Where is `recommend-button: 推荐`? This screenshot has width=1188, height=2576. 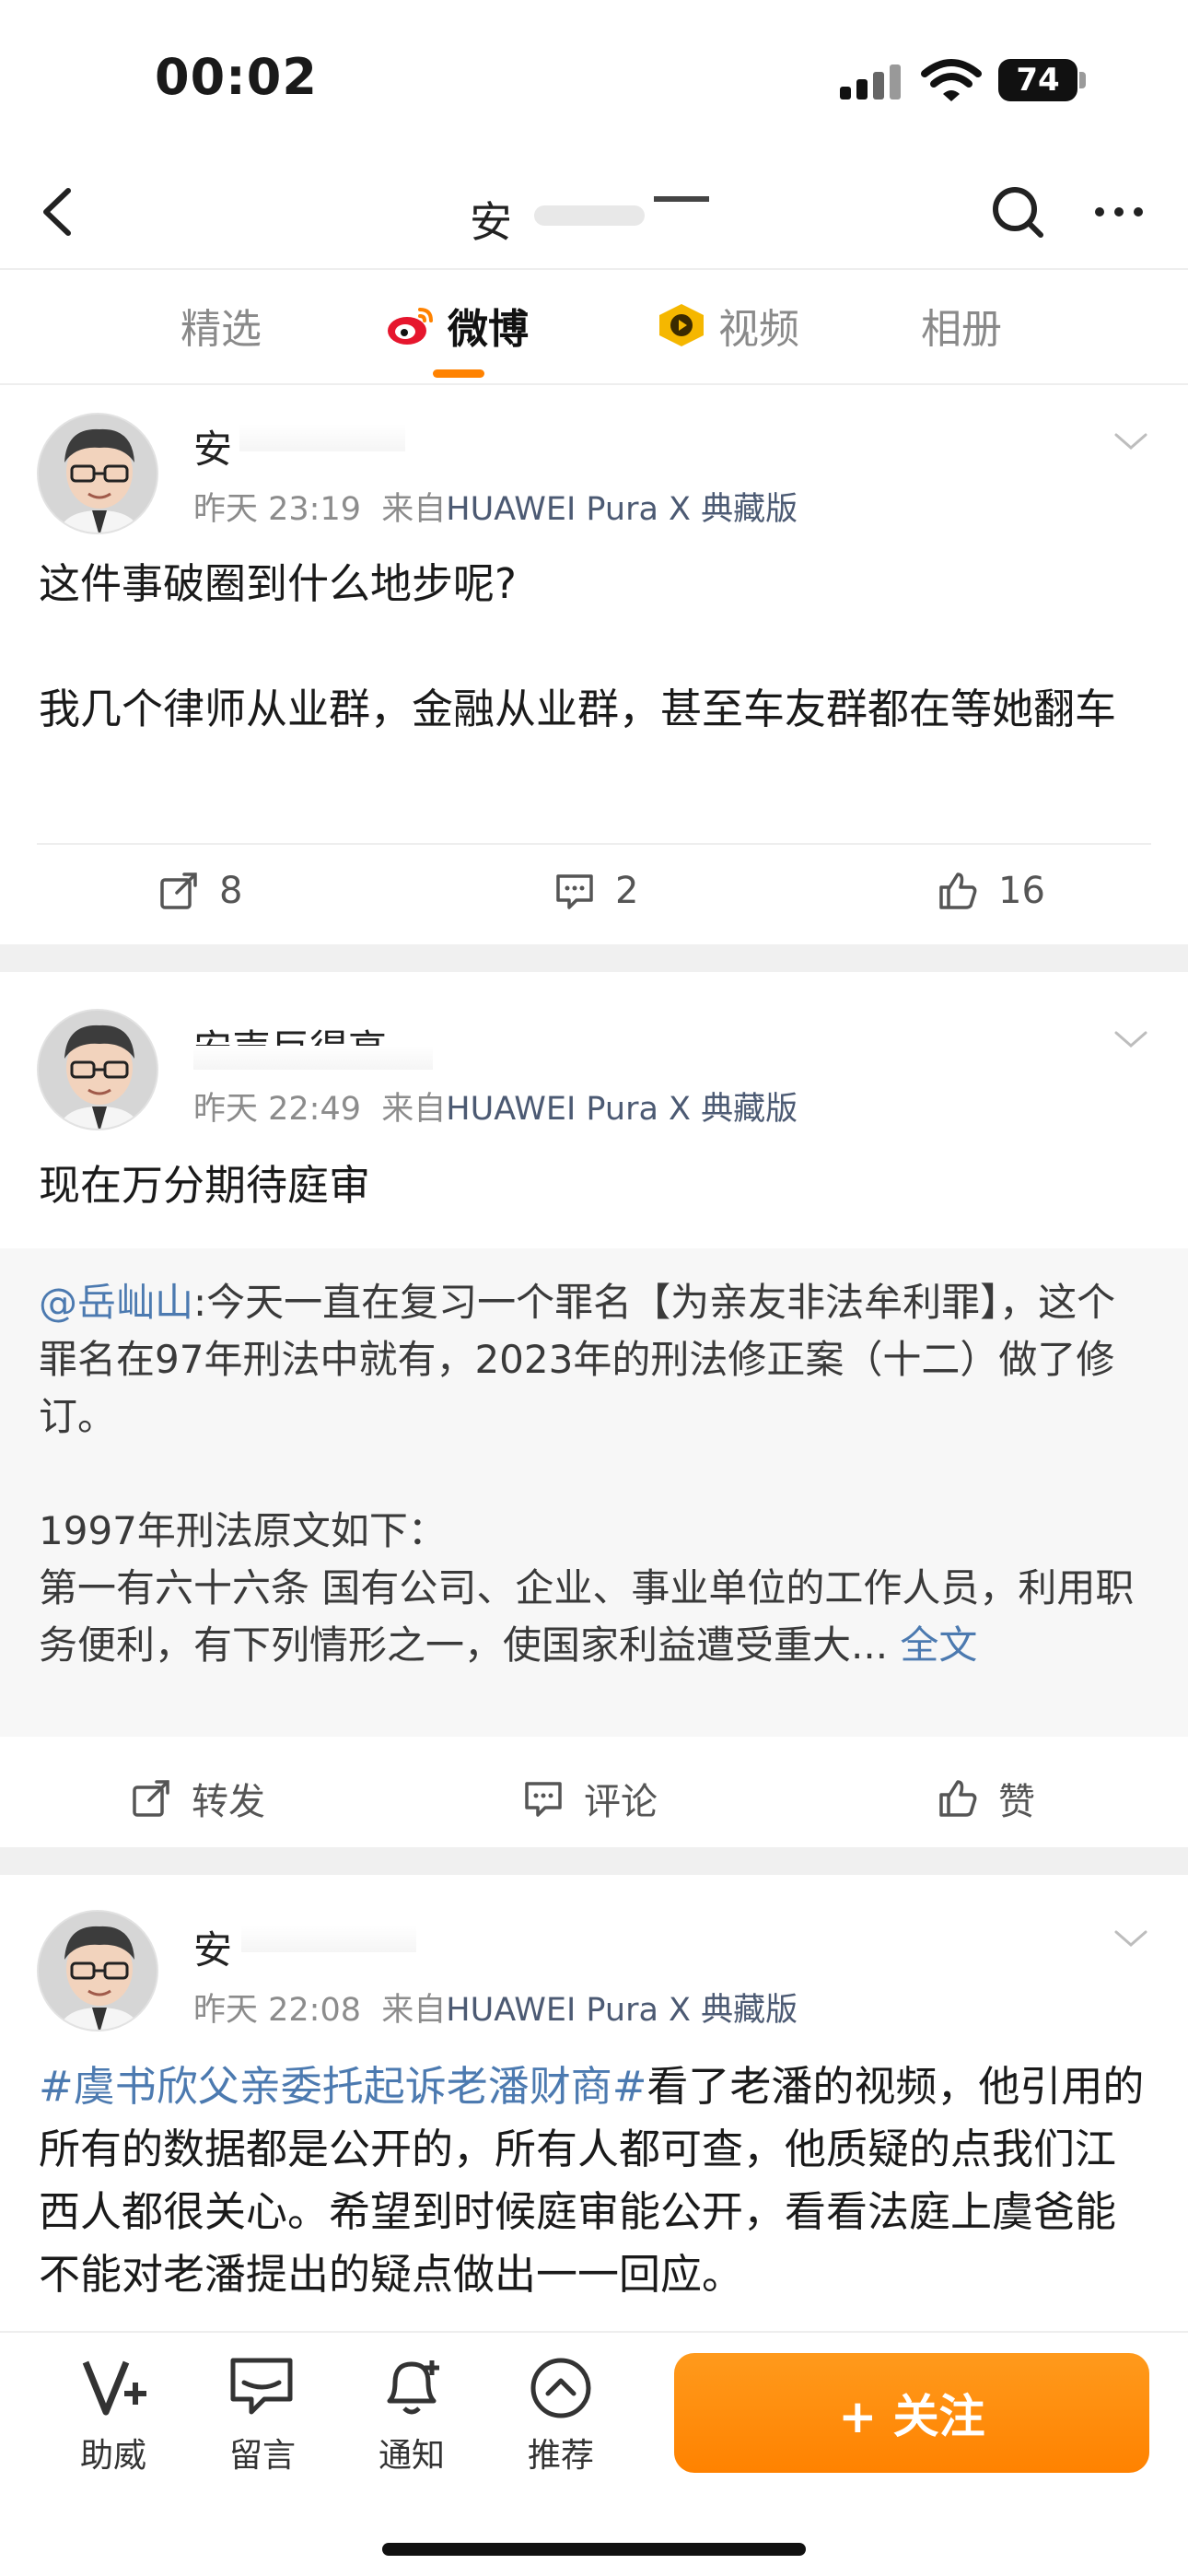
recommend-button: 推荐 is located at coordinates (560, 2415).